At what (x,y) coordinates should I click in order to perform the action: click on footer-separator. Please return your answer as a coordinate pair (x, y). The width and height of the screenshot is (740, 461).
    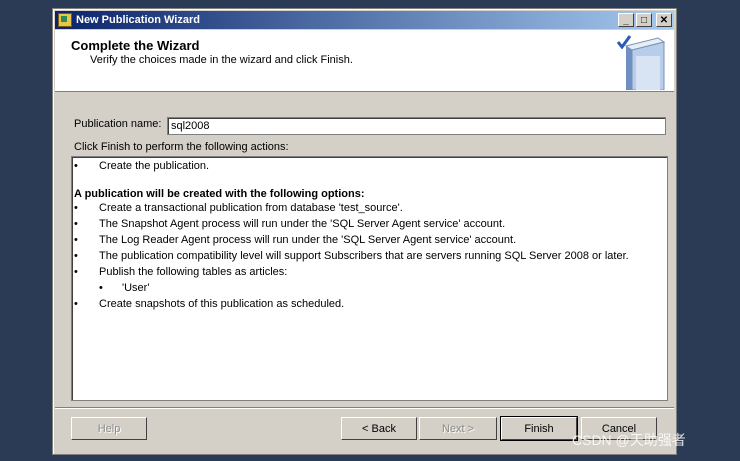
    Looking at the image, I should click on (364, 408).